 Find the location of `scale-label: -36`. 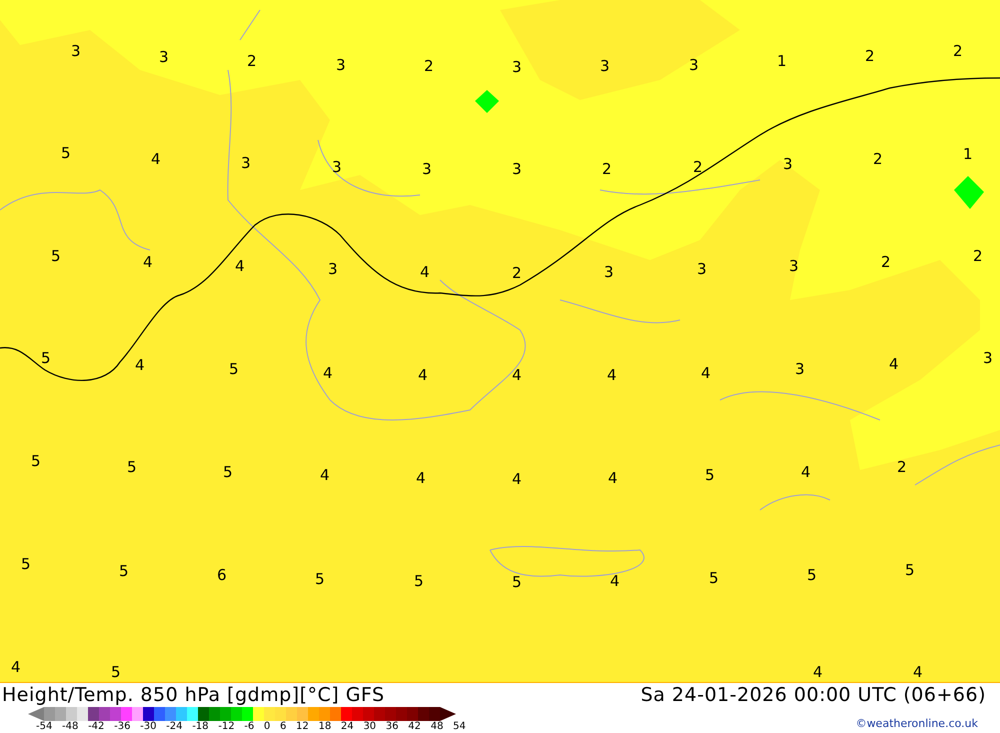

scale-label: -36 is located at coordinates (122, 727).